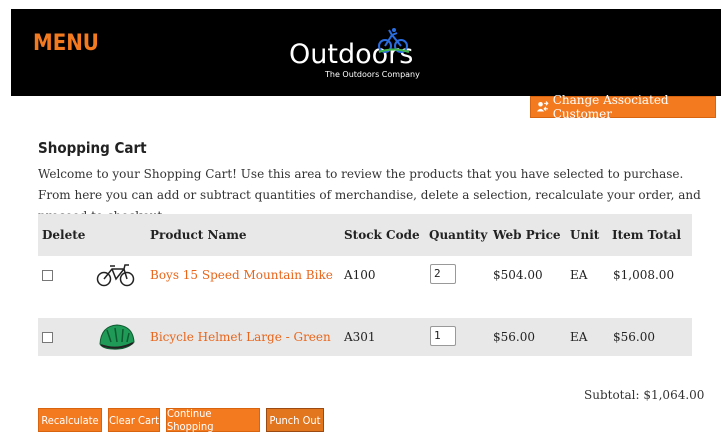 The height and width of the screenshot is (434, 721). Describe the element at coordinates (443, 274) in the screenshot. I see `quantity-input: 2` at that location.